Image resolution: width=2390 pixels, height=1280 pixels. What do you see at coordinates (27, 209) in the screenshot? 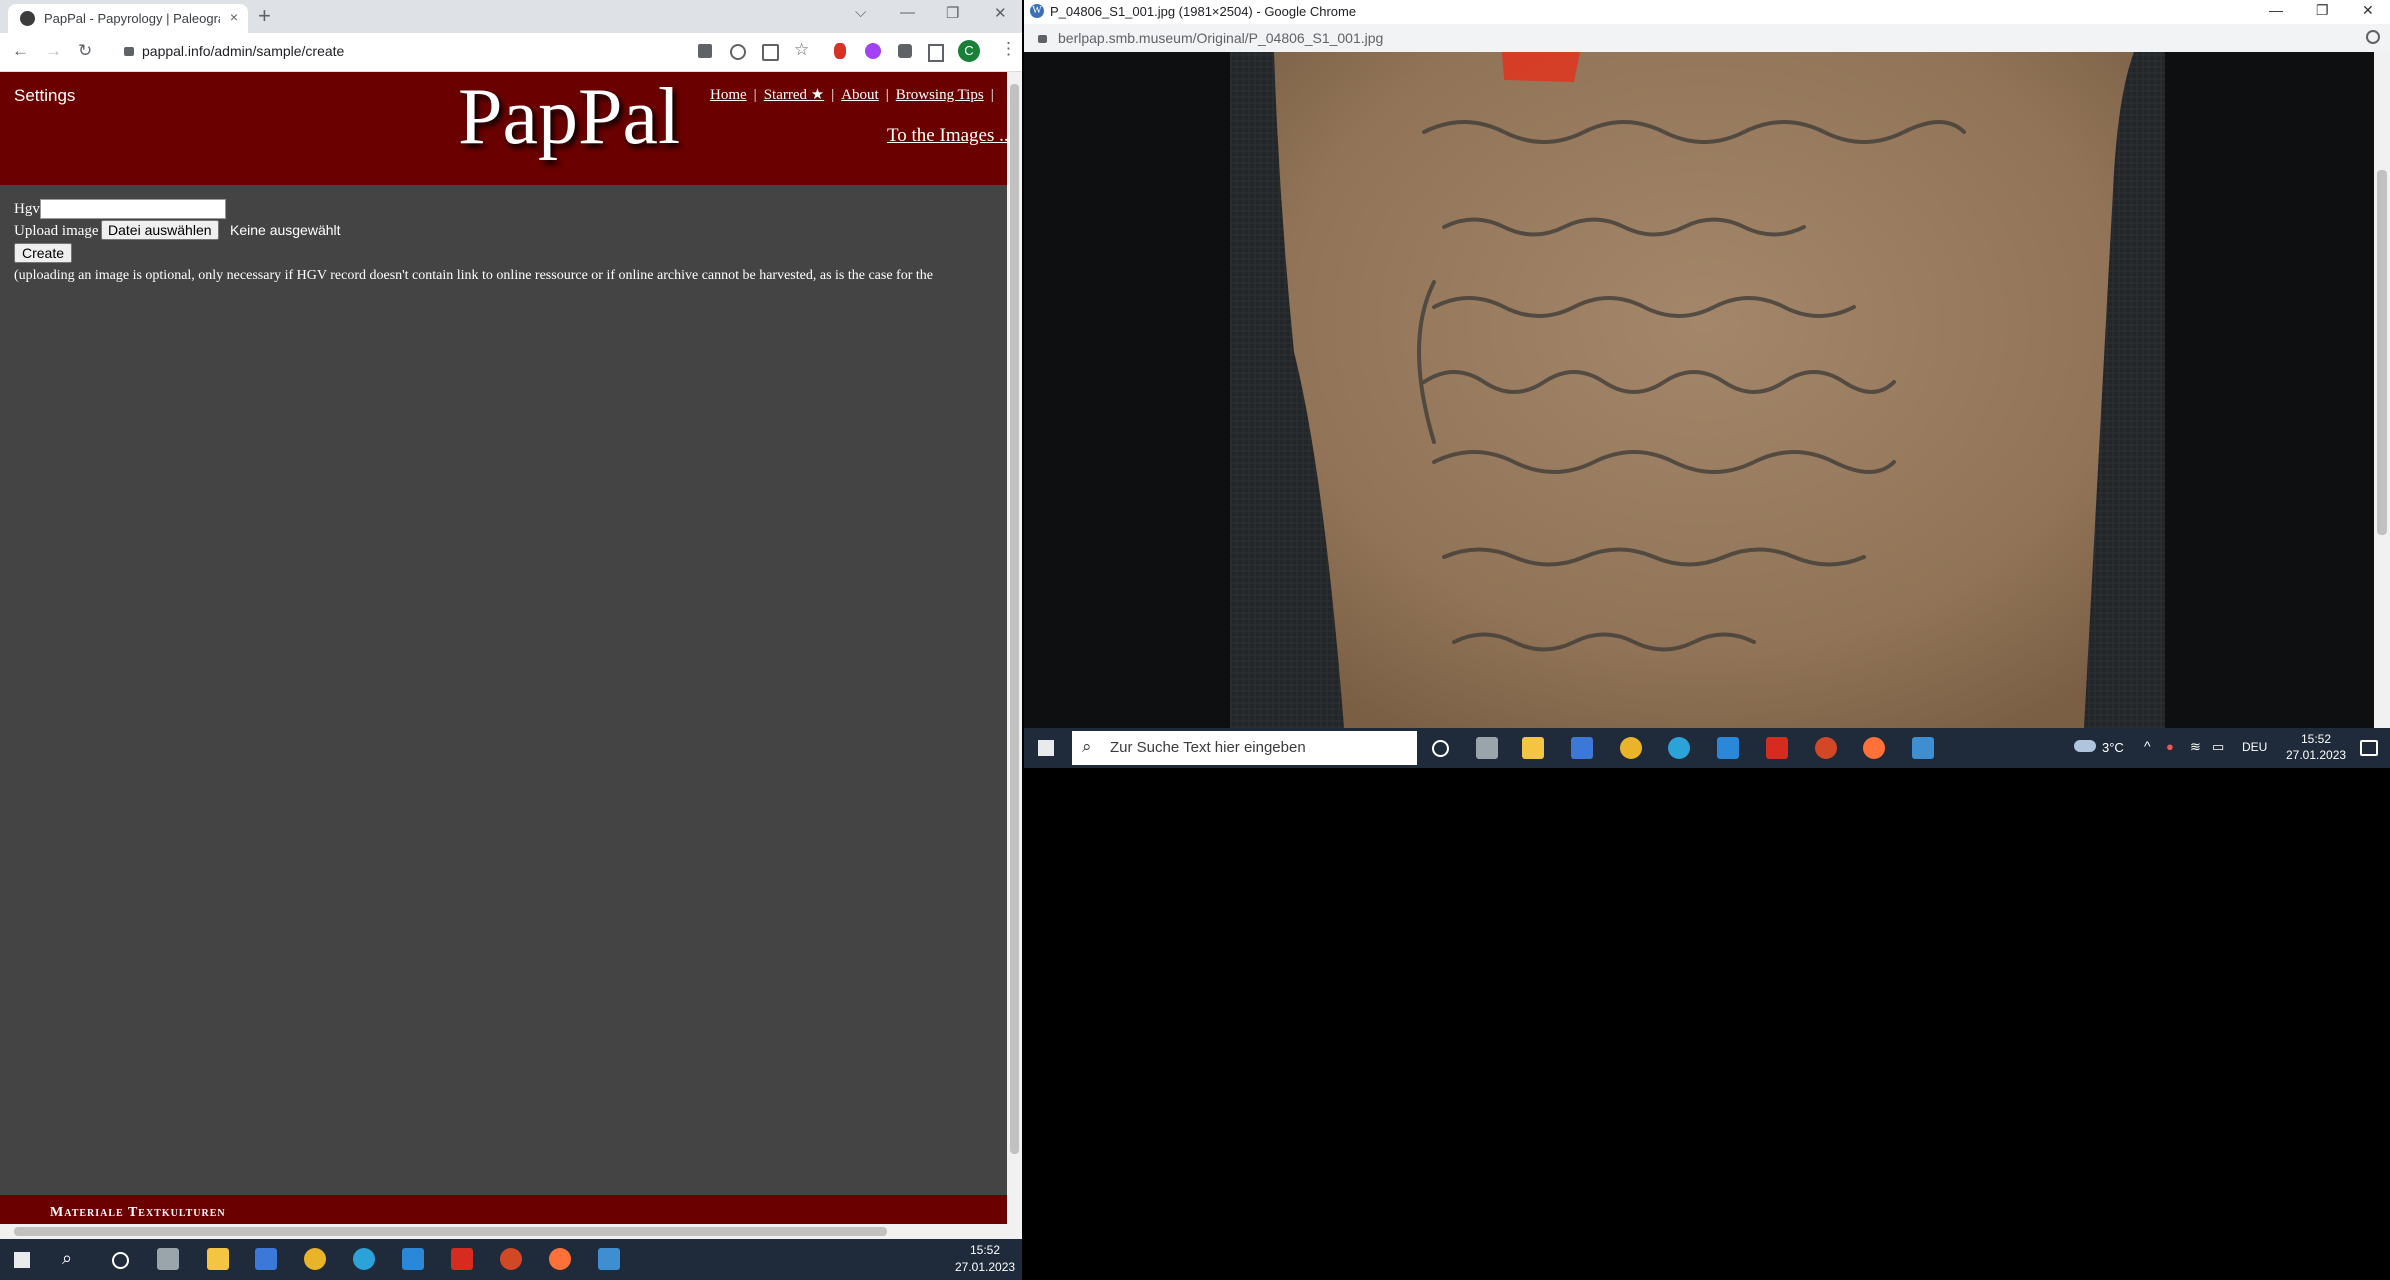
I see `hgv-label: Hgv` at bounding box center [27, 209].